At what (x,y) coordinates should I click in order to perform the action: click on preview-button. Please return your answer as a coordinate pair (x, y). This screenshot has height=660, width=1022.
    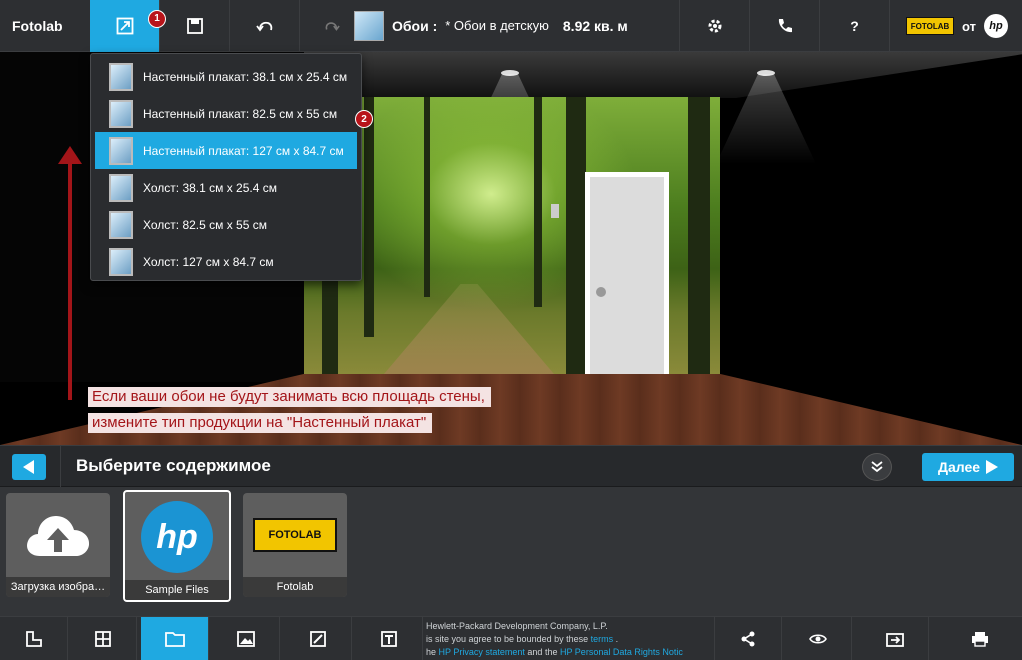
    Looking at the image, I should click on (818, 638).